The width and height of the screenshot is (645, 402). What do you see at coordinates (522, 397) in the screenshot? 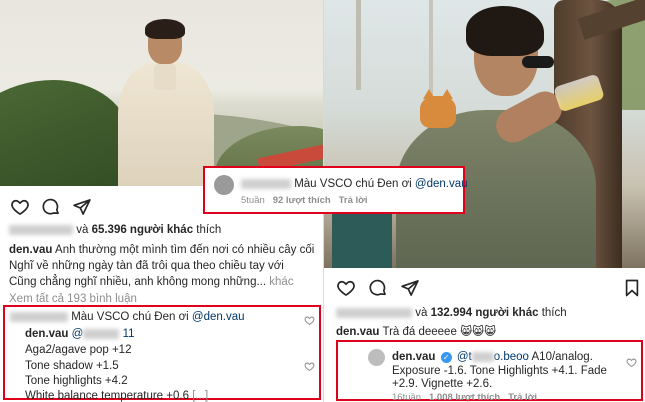
I see `reply-button: Trả lời` at bounding box center [522, 397].